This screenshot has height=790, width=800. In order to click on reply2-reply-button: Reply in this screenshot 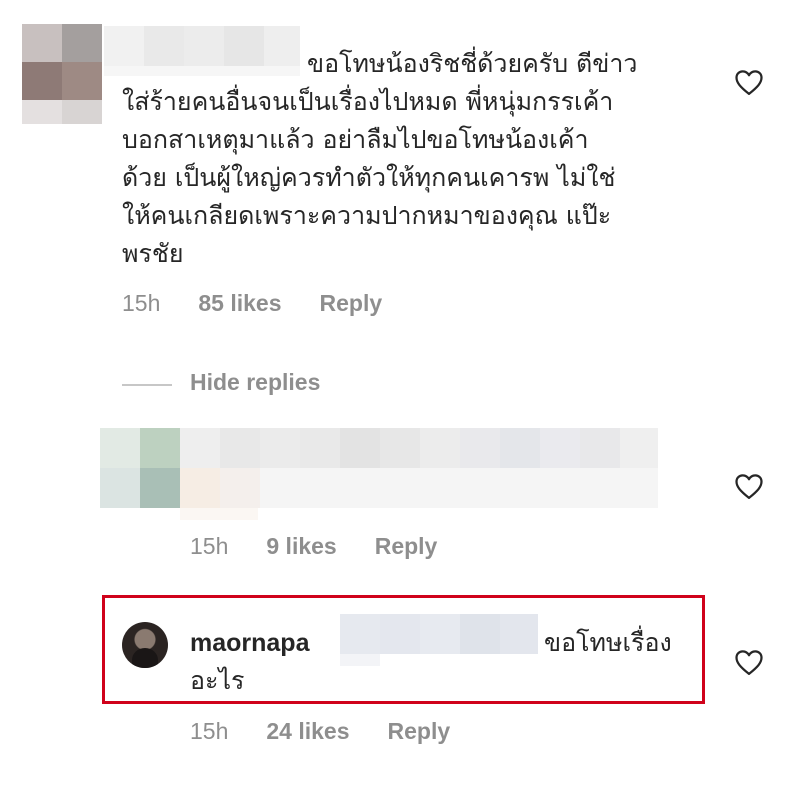, I will do `click(419, 731)`.